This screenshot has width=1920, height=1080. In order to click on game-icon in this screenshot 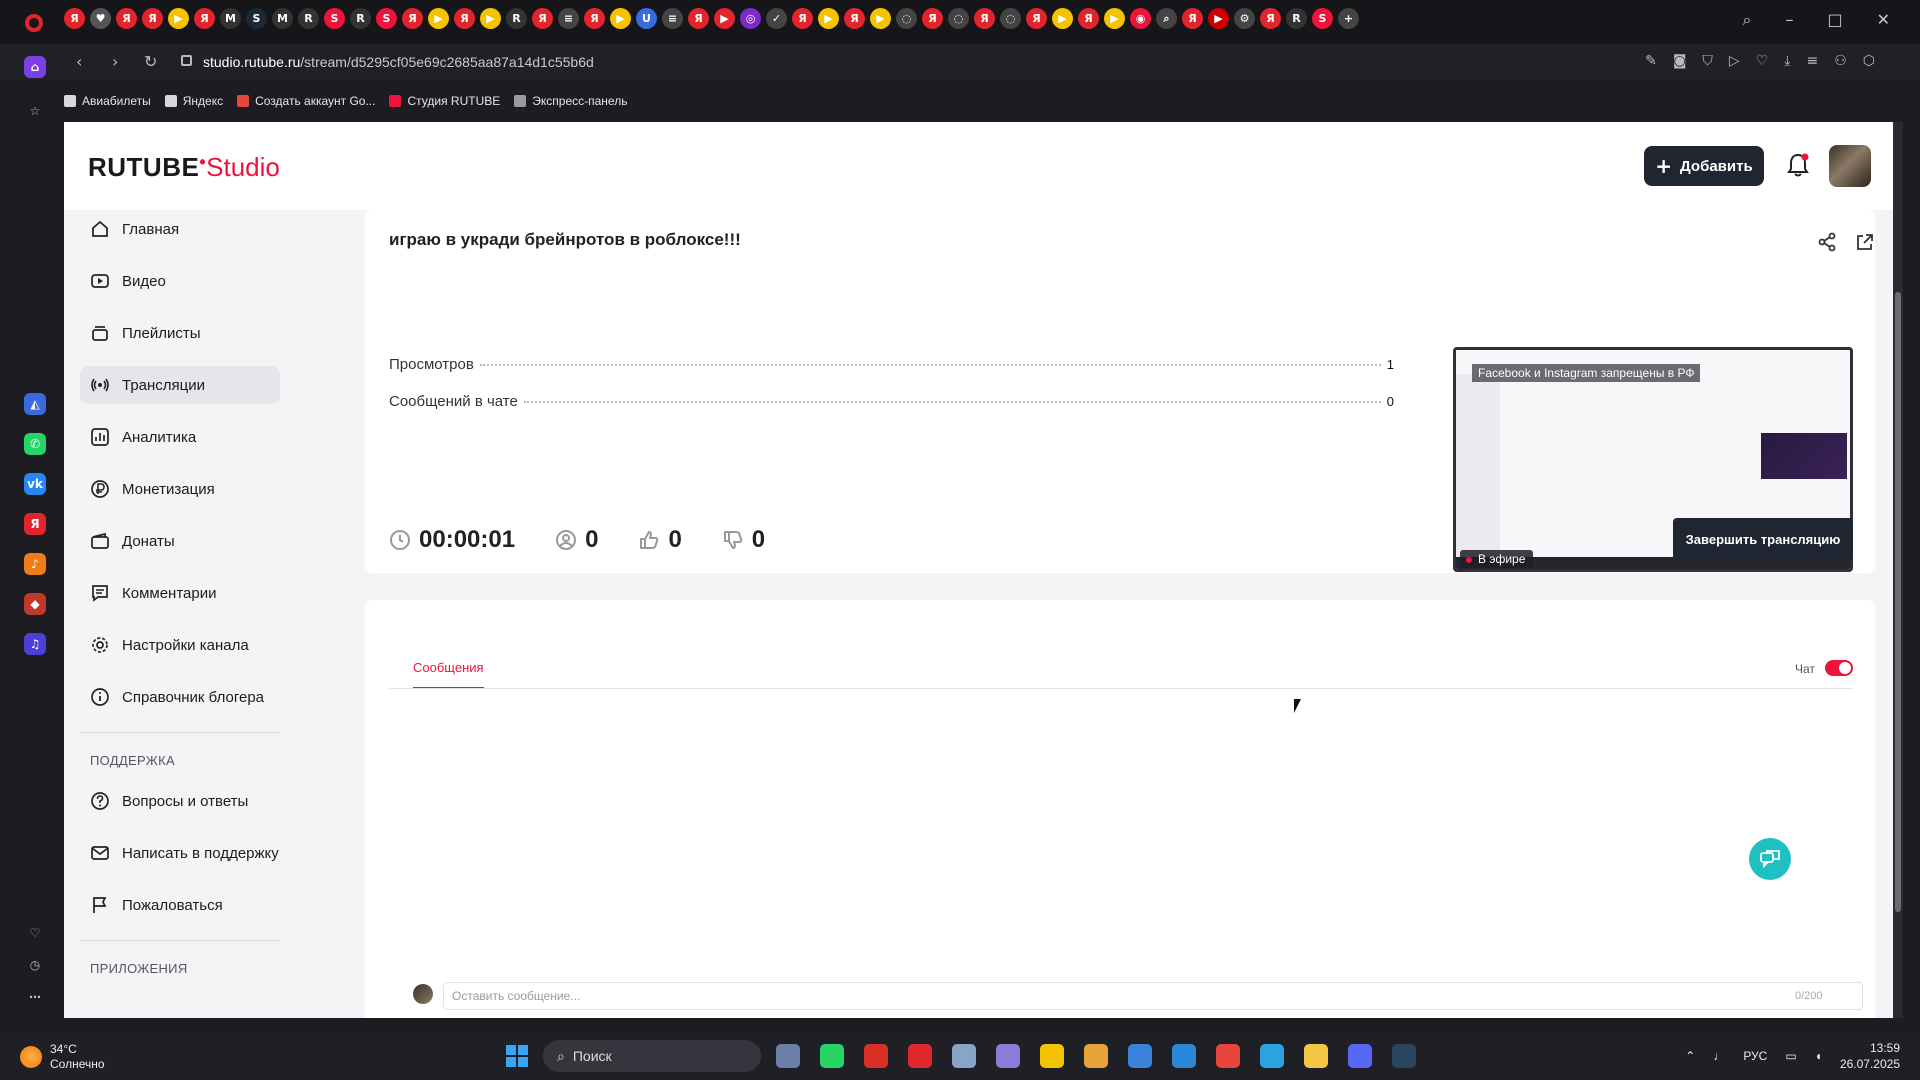, I will do `click(1096, 1056)`.